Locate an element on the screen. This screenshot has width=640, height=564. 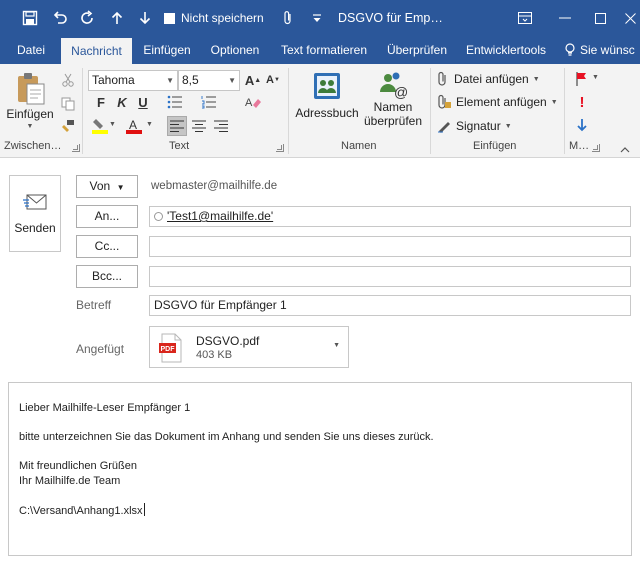
grow-font-icon: A ▲ is located at coordinates (253, 80).